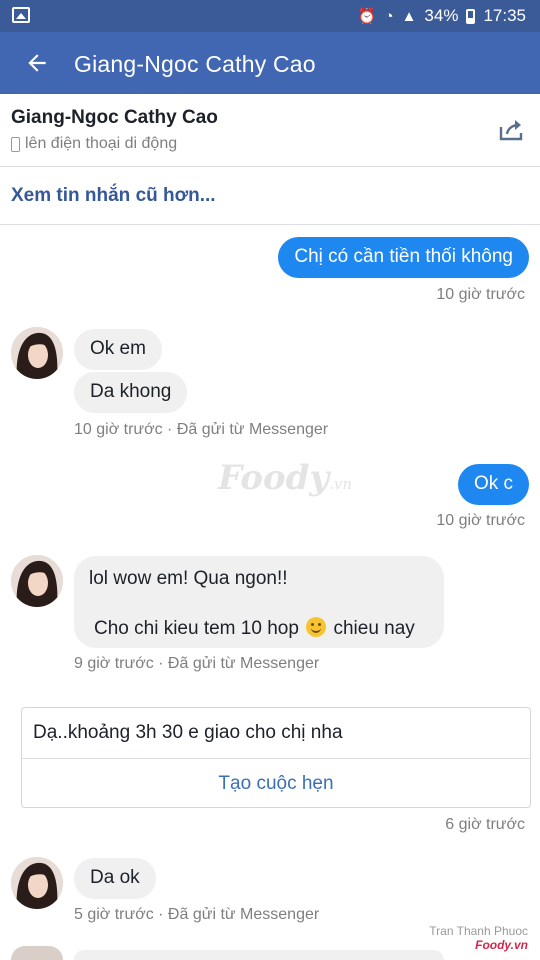  What do you see at coordinates (188, 733) in the screenshot?
I see `card-message-text: Dạ..khoảng 3h 30 e giao cho chị nha` at bounding box center [188, 733].